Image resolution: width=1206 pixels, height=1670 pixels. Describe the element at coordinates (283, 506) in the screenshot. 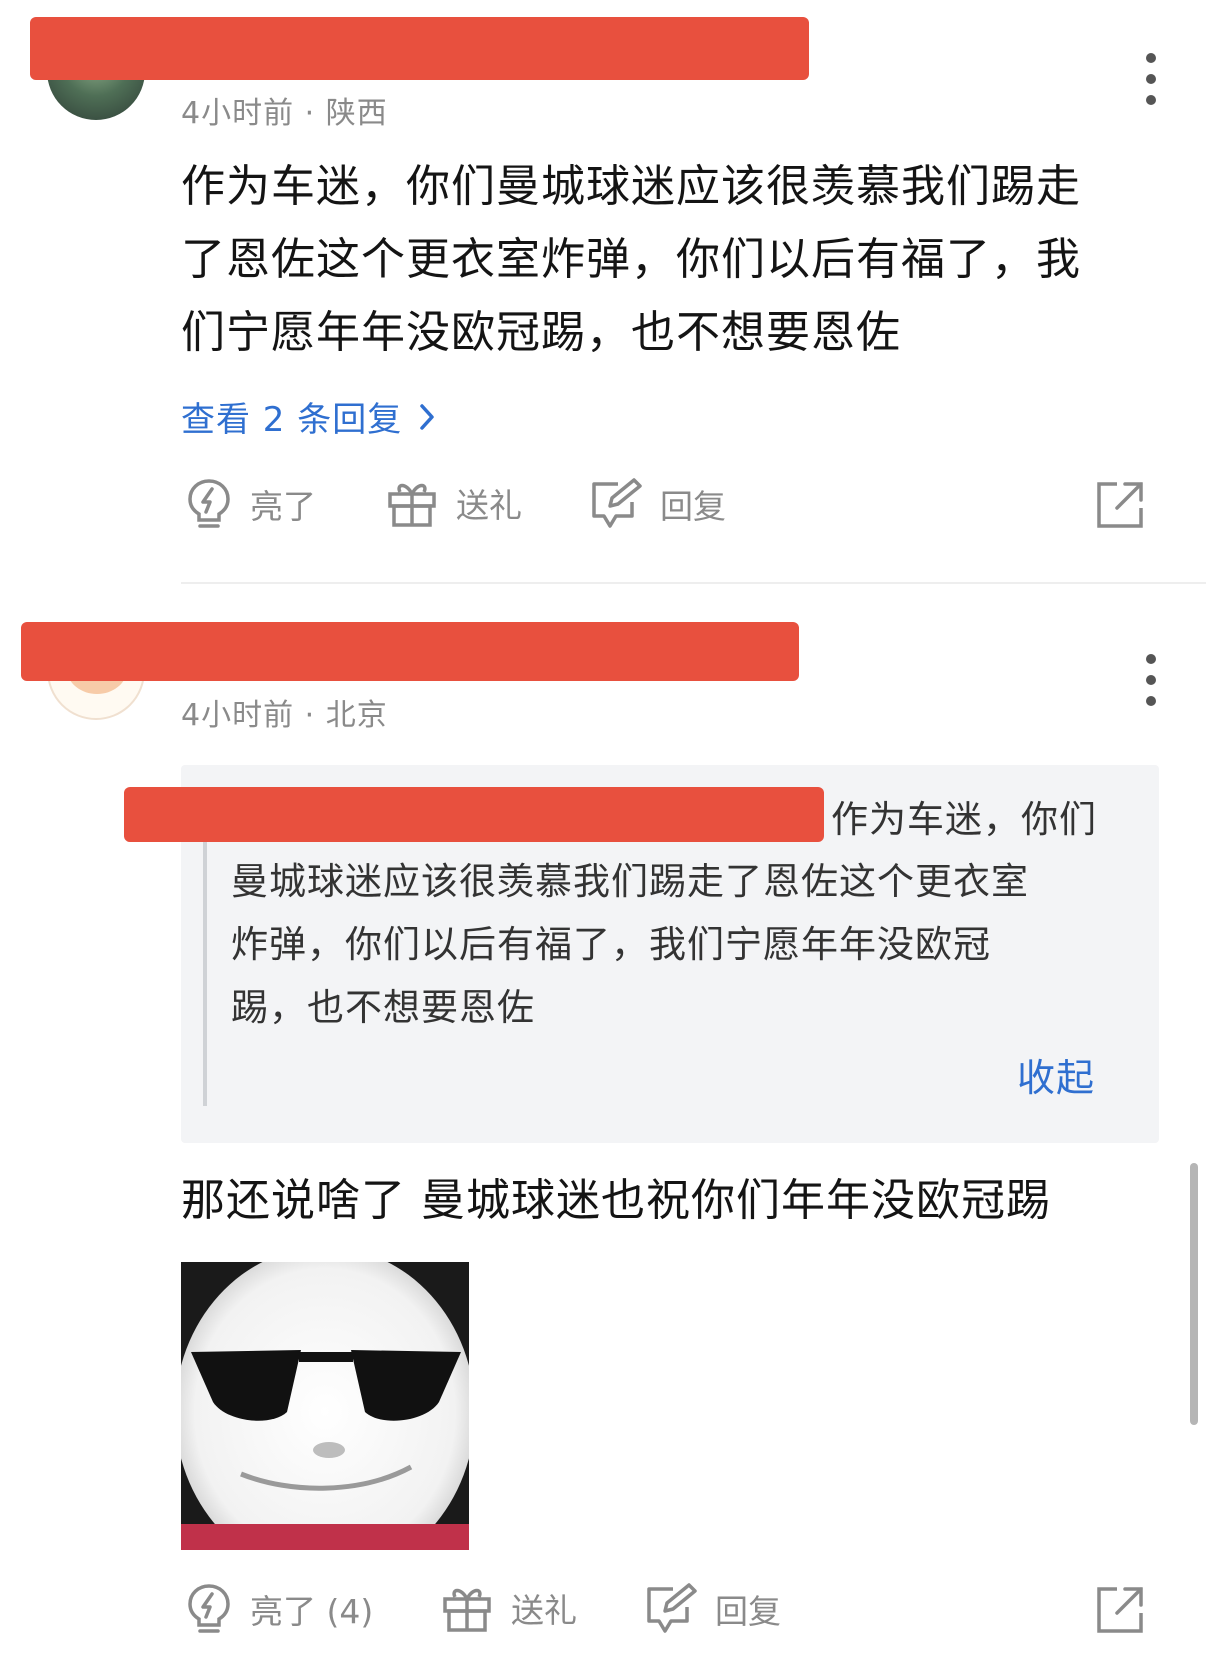

I see `like-label: 亮了` at that location.